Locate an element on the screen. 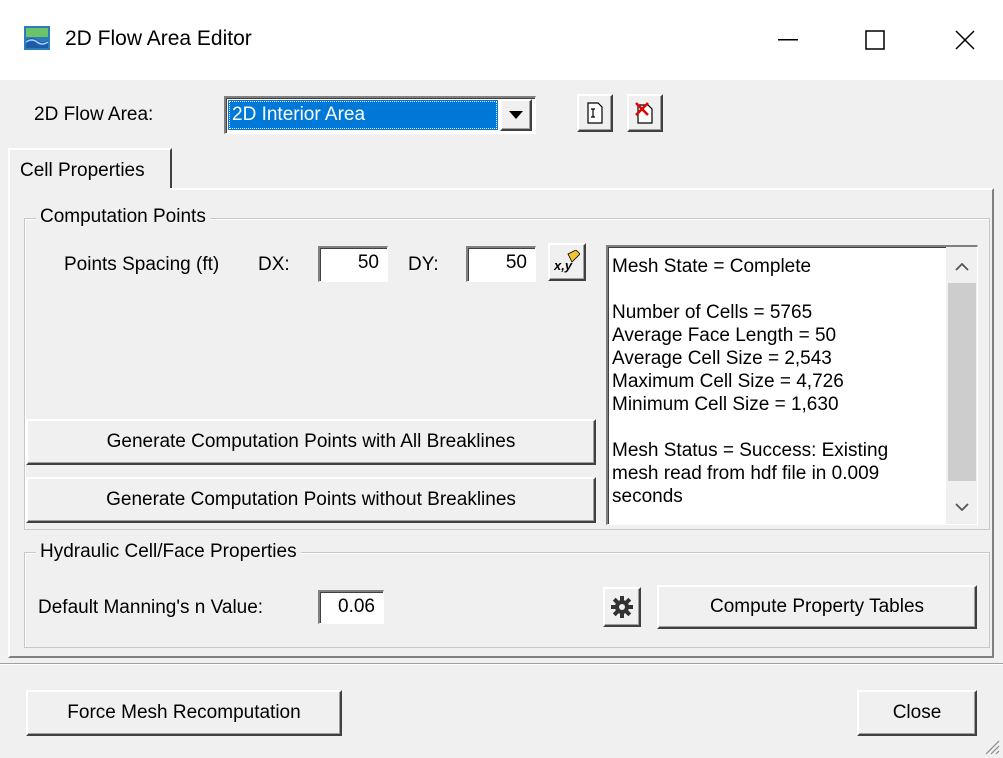 Image resolution: width=1003 pixels, height=758 pixels. computation-points-group-label: Computation Points is located at coordinates (123, 217).